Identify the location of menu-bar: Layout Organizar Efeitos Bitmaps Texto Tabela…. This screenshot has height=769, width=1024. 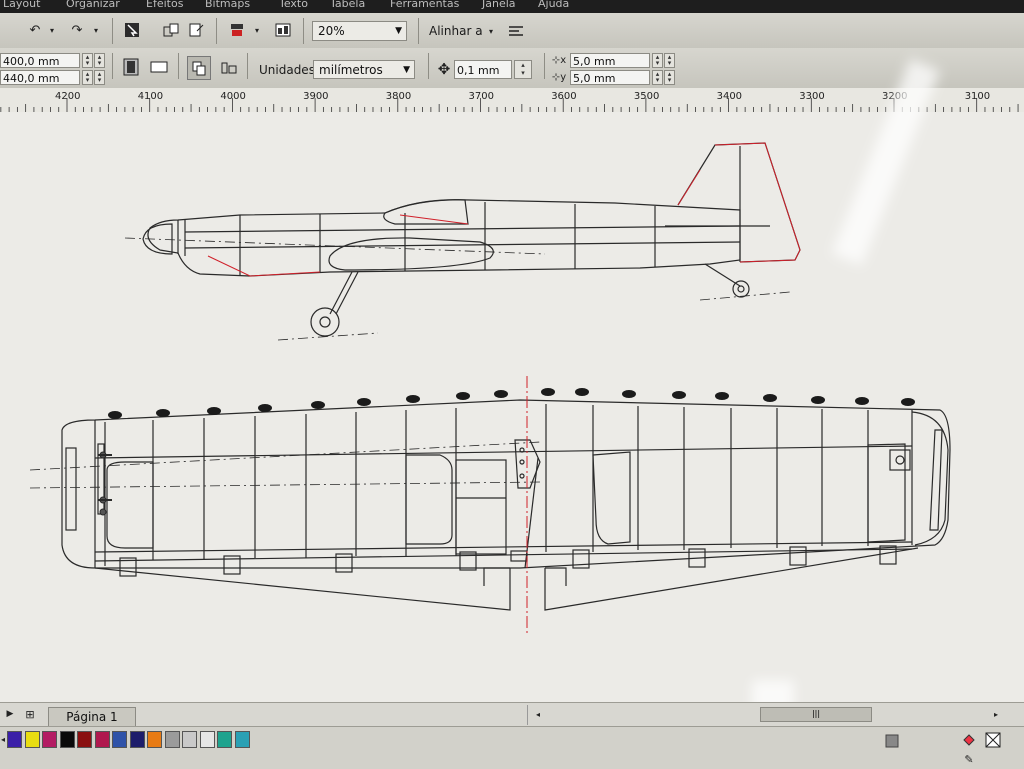
(512, 6).